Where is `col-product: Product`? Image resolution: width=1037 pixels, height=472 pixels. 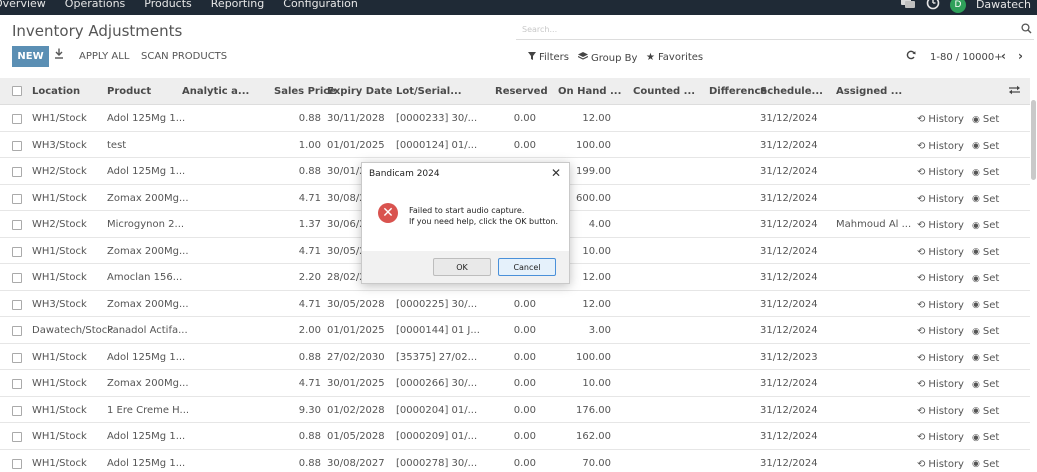
col-product: Product is located at coordinates (129, 91).